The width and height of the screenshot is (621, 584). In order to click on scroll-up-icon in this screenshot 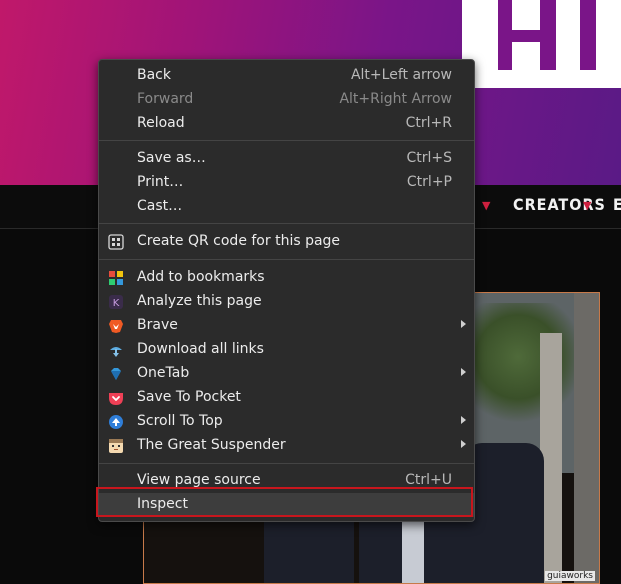, I will do `click(116, 422)`.